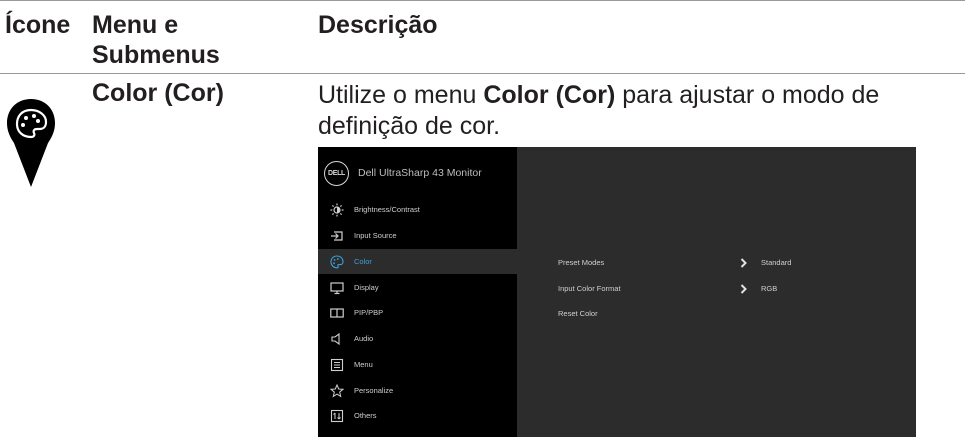 Image resolution: width=965 pixels, height=437 pixels. Describe the element at coordinates (417, 390) in the screenshot. I see `osd-menu-item-personalize: Personalize` at that location.